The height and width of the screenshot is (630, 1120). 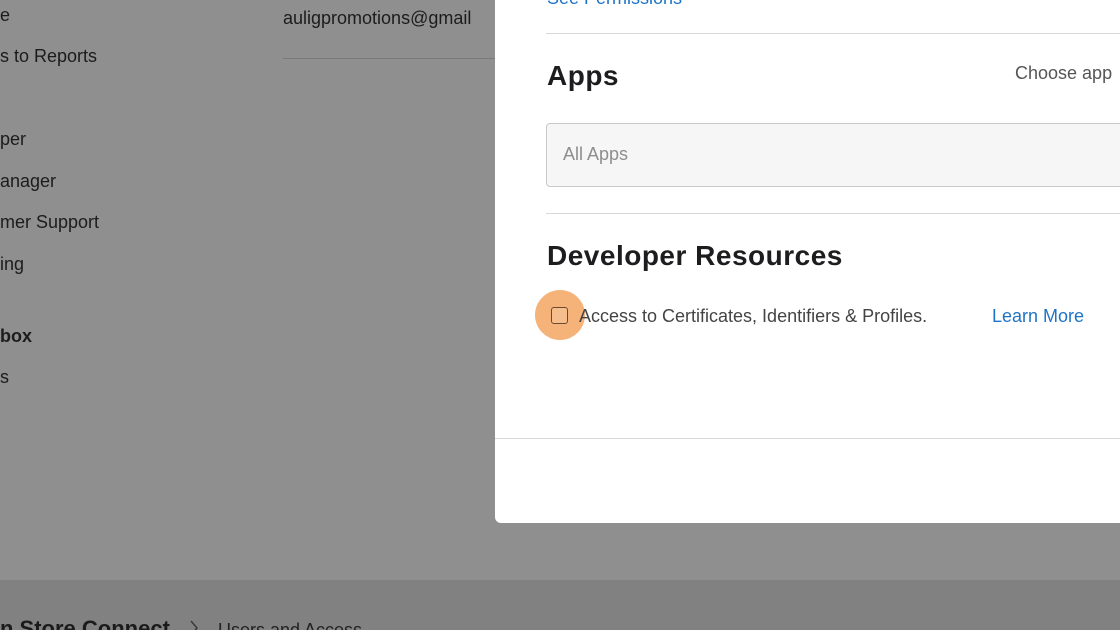 I want to click on certificates-access-checkbox, so click(x=559, y=315).